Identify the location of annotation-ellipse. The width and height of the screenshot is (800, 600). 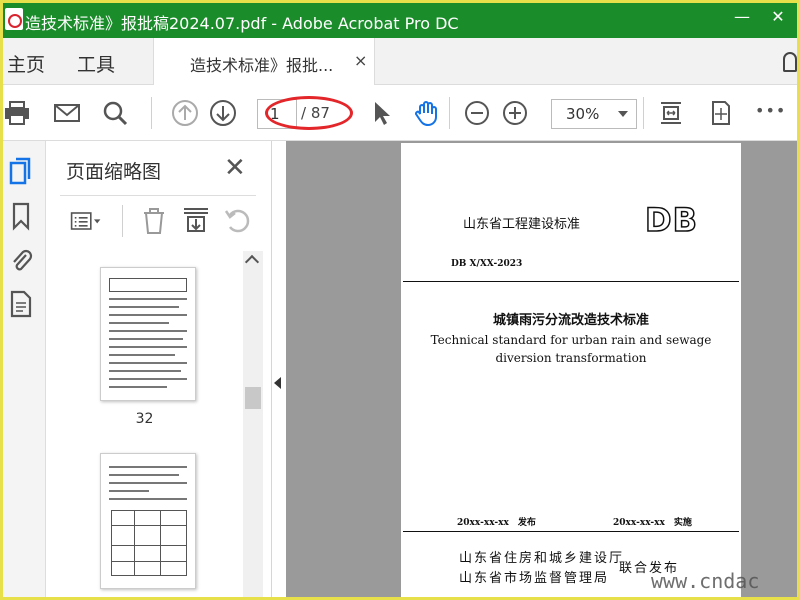
(309, 113).